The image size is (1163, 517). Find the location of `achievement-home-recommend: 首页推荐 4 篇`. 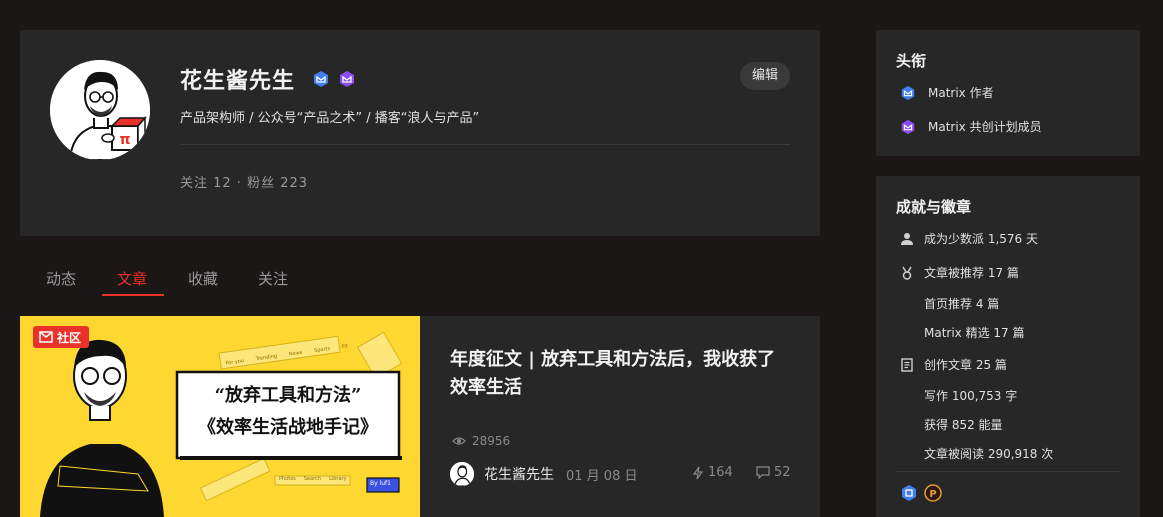

achievement-home-recommend: 首页推荐 4 篇 is located at coordinates (962, 304).